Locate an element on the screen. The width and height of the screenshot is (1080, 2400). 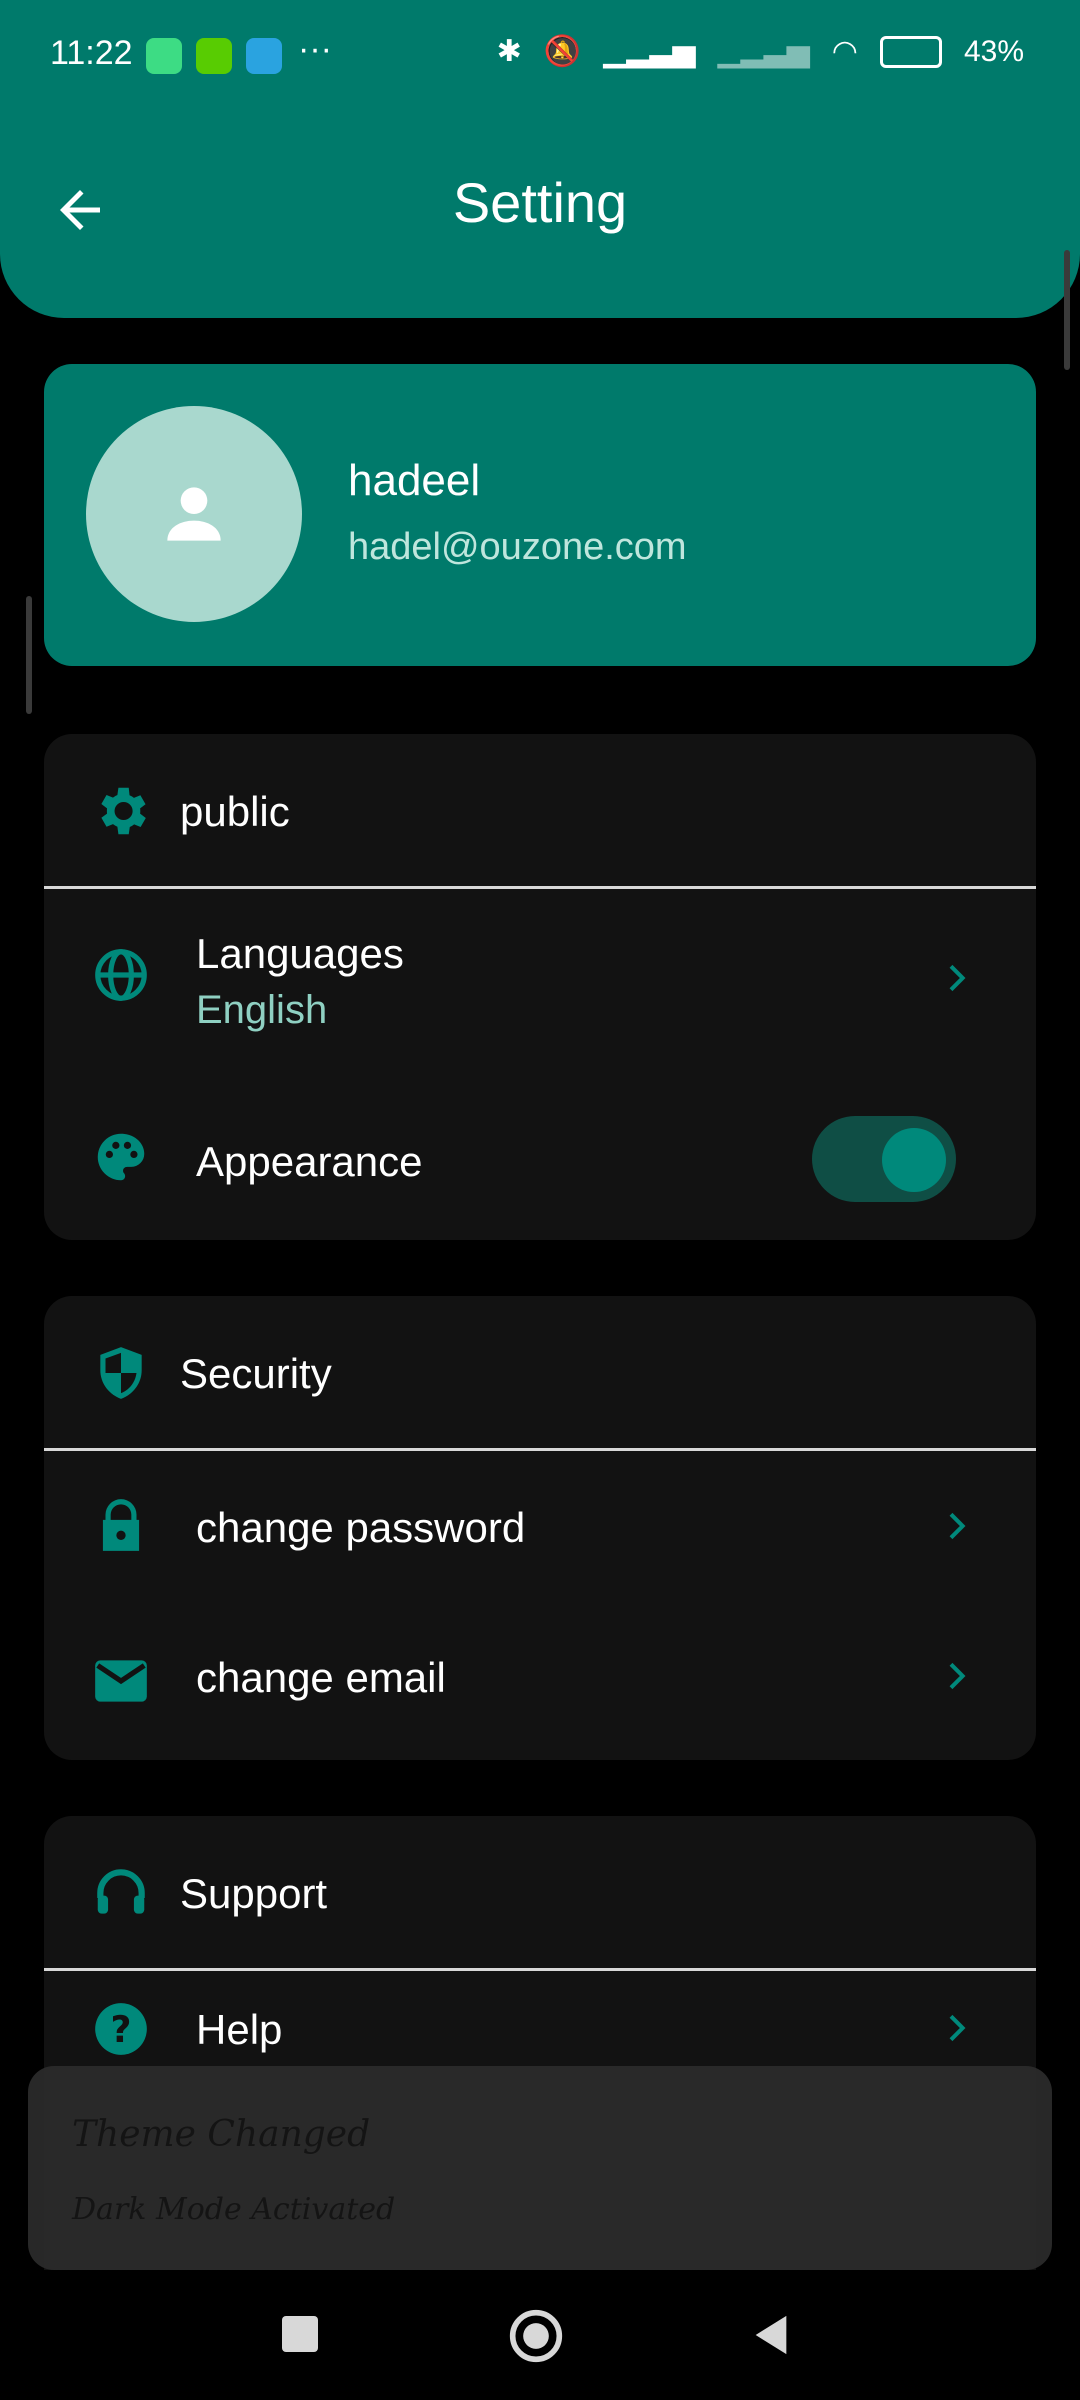
status-bar: 11:22 ··· ✱ 🔕 ▁▂▃▅ ▁▂▃▅ ◠ 43% is located at coordinates (540, 55).